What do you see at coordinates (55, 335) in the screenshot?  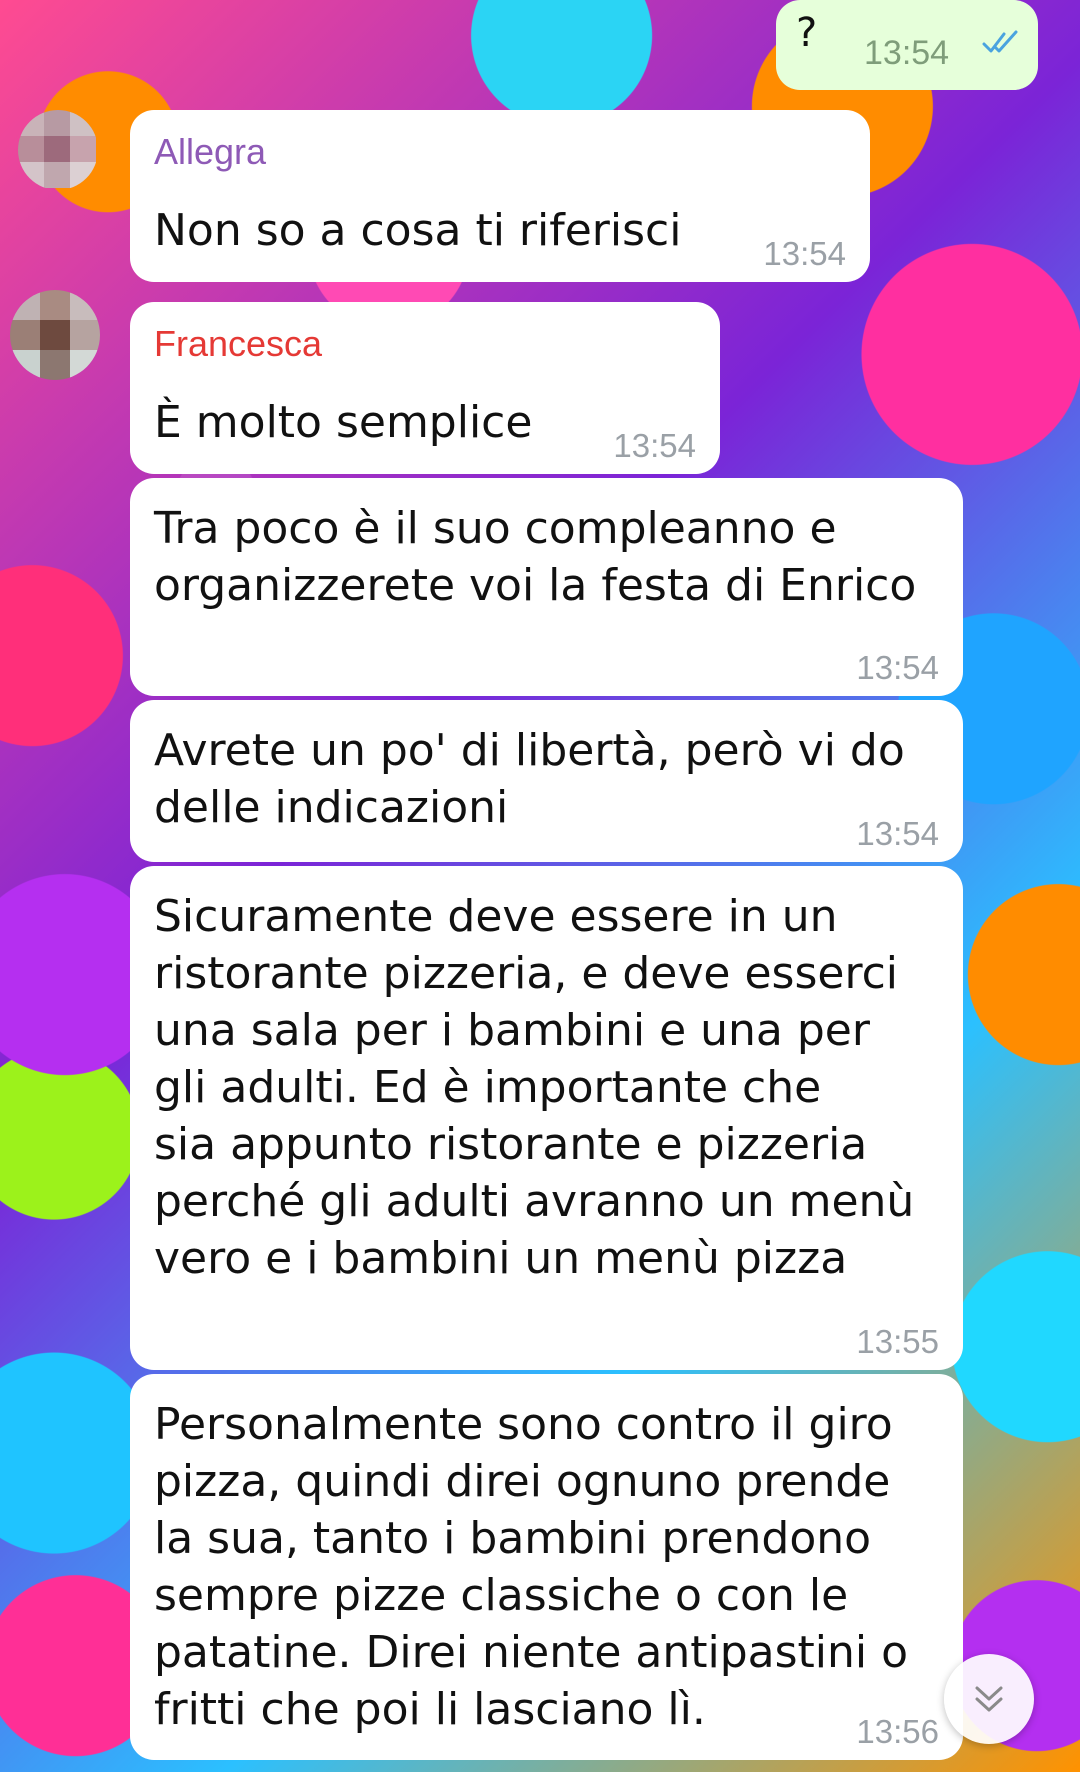 I see `avatar-francesca` at bounding box center [55, 335].